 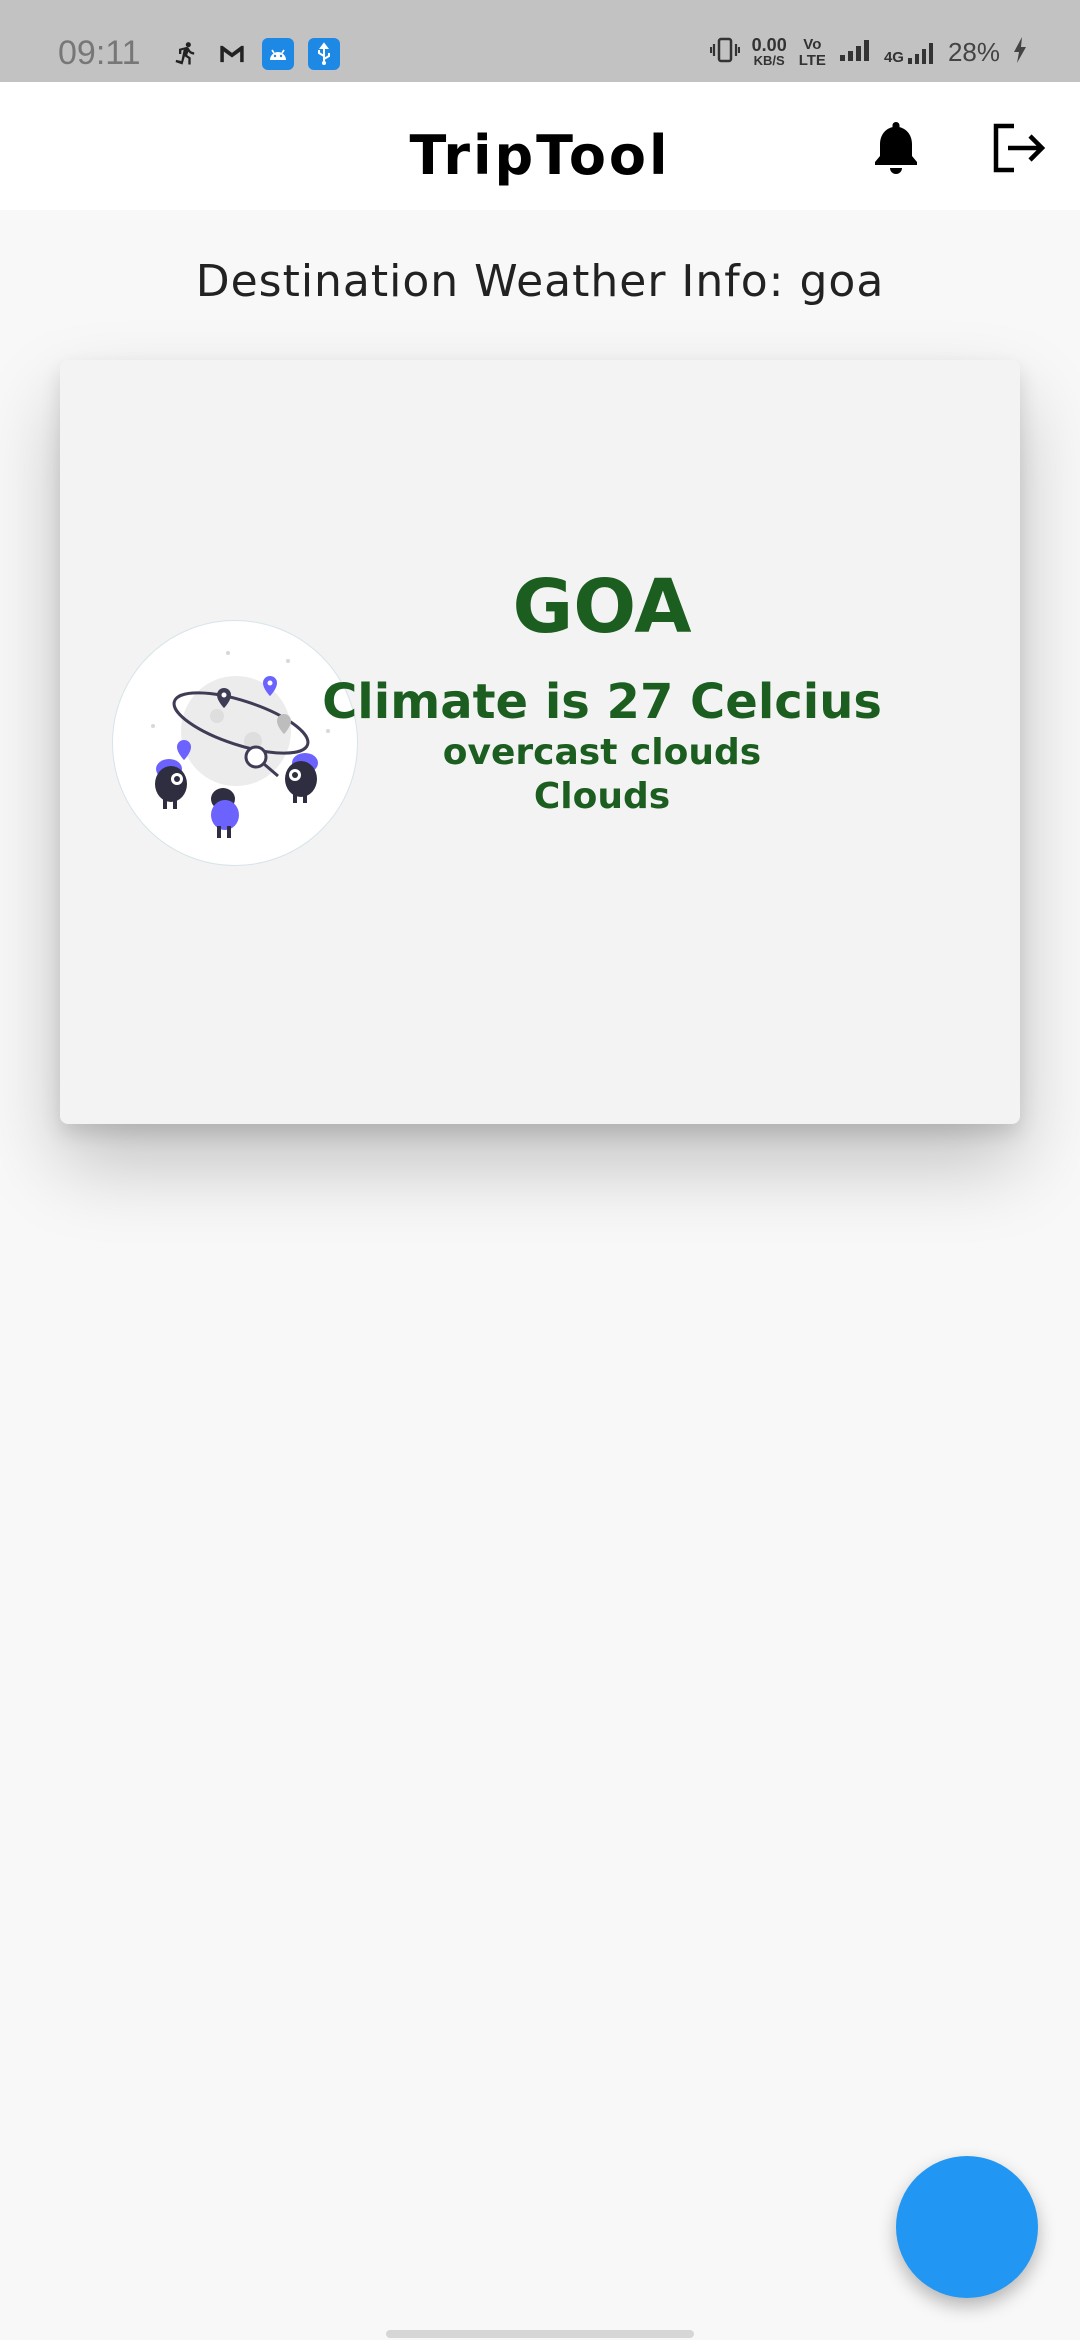 I want to click on notifications-button, so click(x=896, y=148).